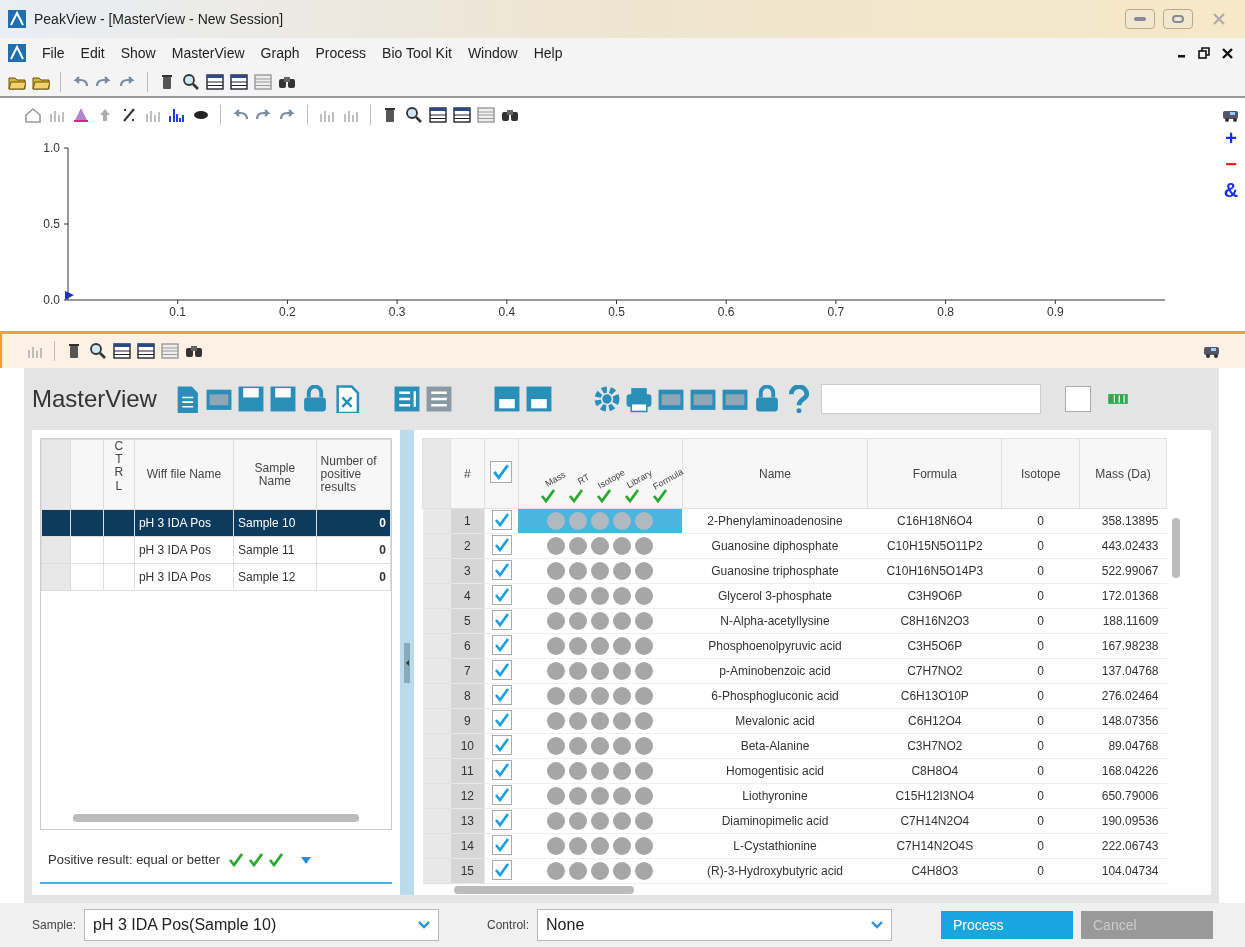 The width and height of the screenshot is (1245, 947). I want to click on menu-item: File, so click(53, 53).